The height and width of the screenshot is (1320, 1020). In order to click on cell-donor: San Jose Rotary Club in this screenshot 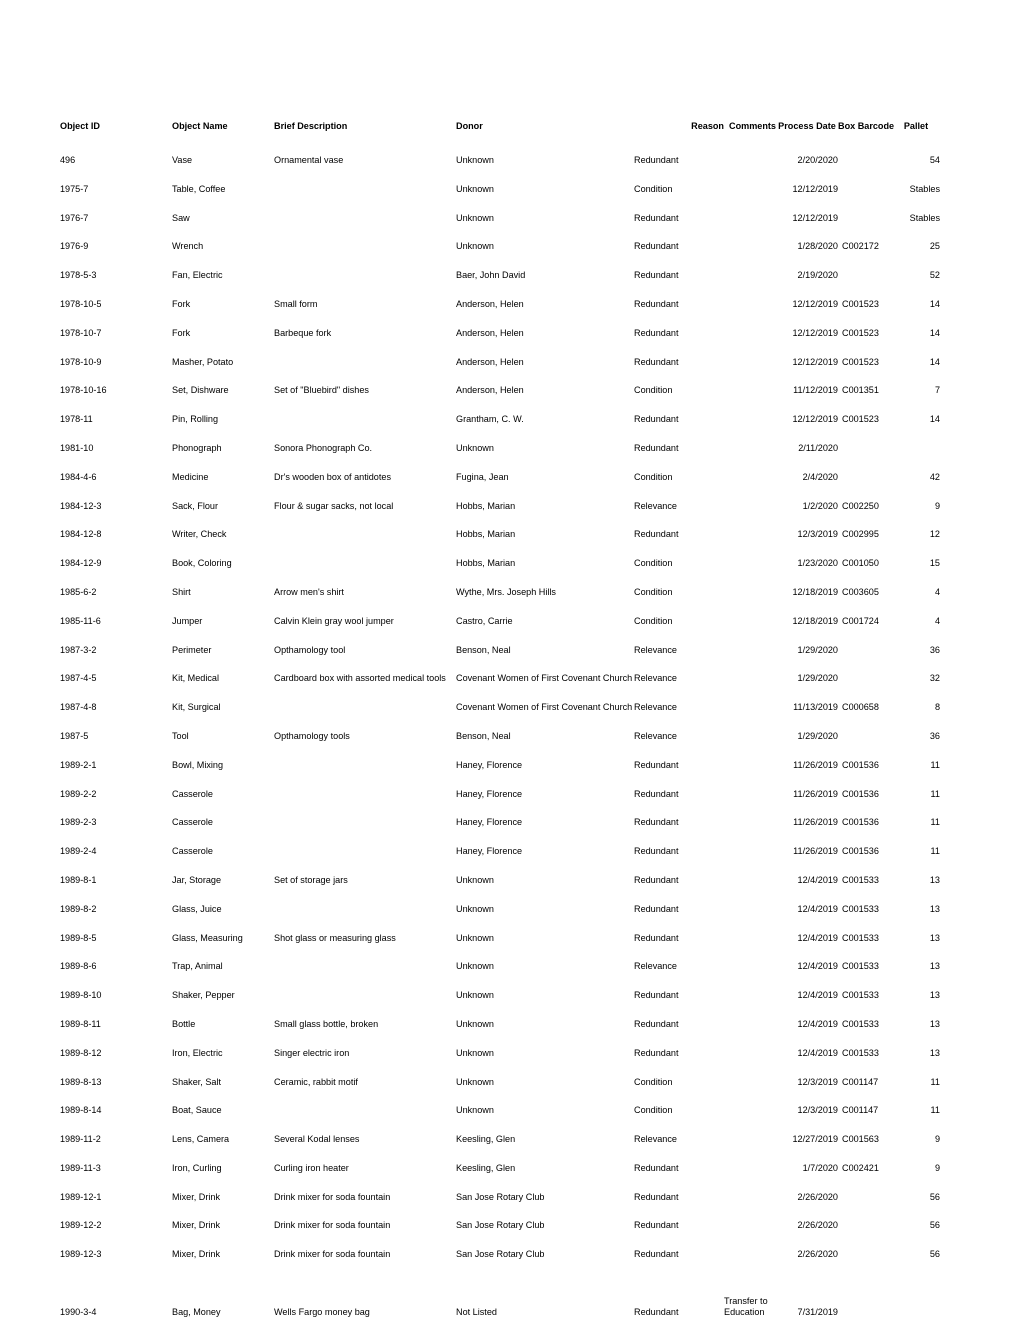, I will do `click(500, 1254)`.